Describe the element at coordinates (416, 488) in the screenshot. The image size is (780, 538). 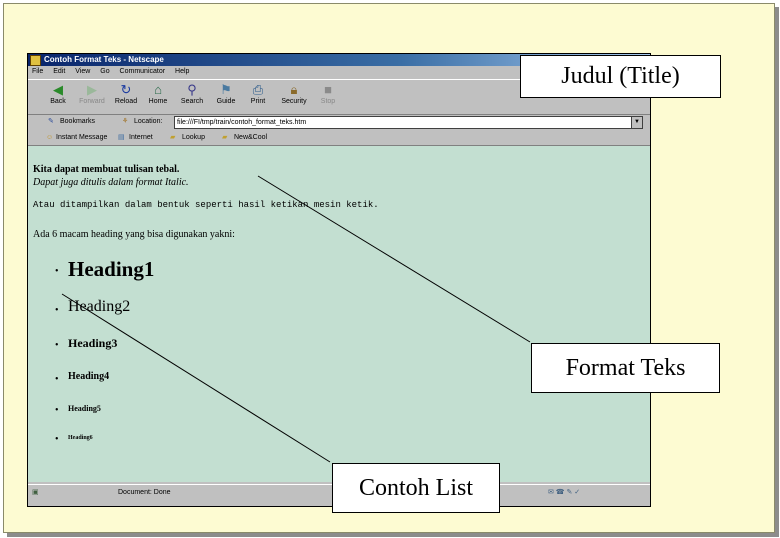
I see `contoh-list-annotation-label: Contoh List` at that location.